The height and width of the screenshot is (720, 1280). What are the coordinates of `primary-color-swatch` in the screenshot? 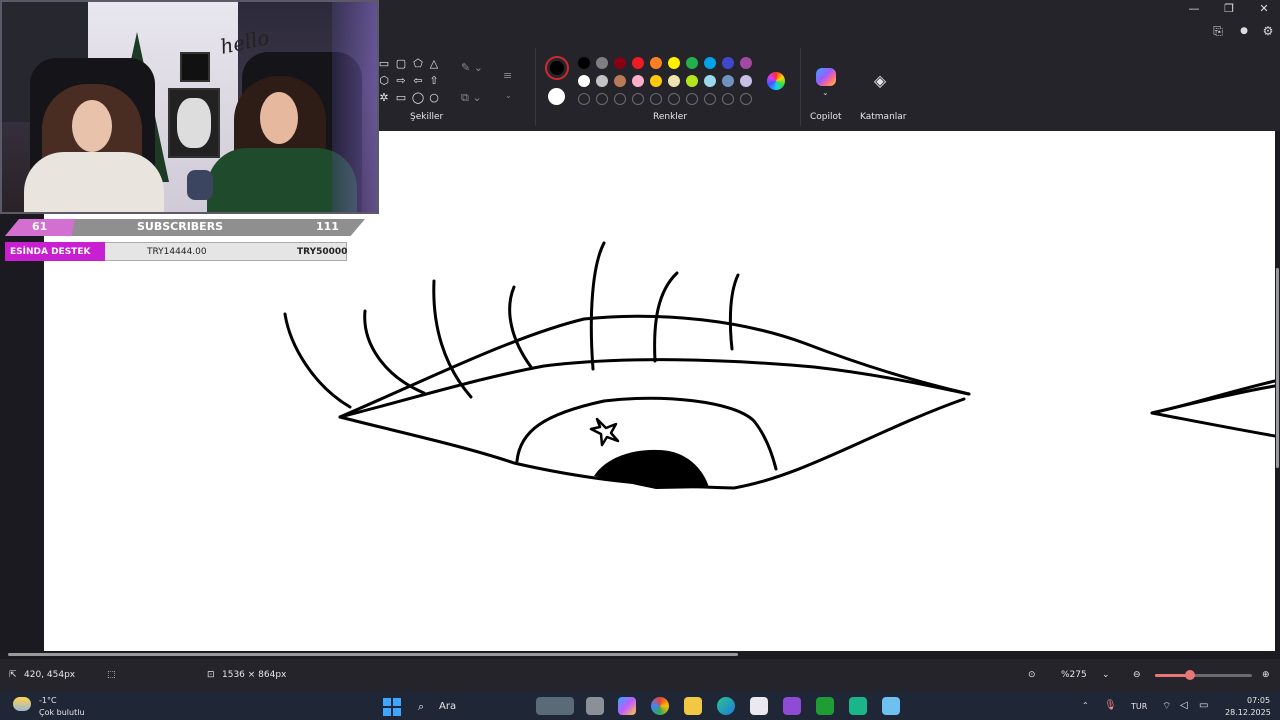 It's located at (557, 68).